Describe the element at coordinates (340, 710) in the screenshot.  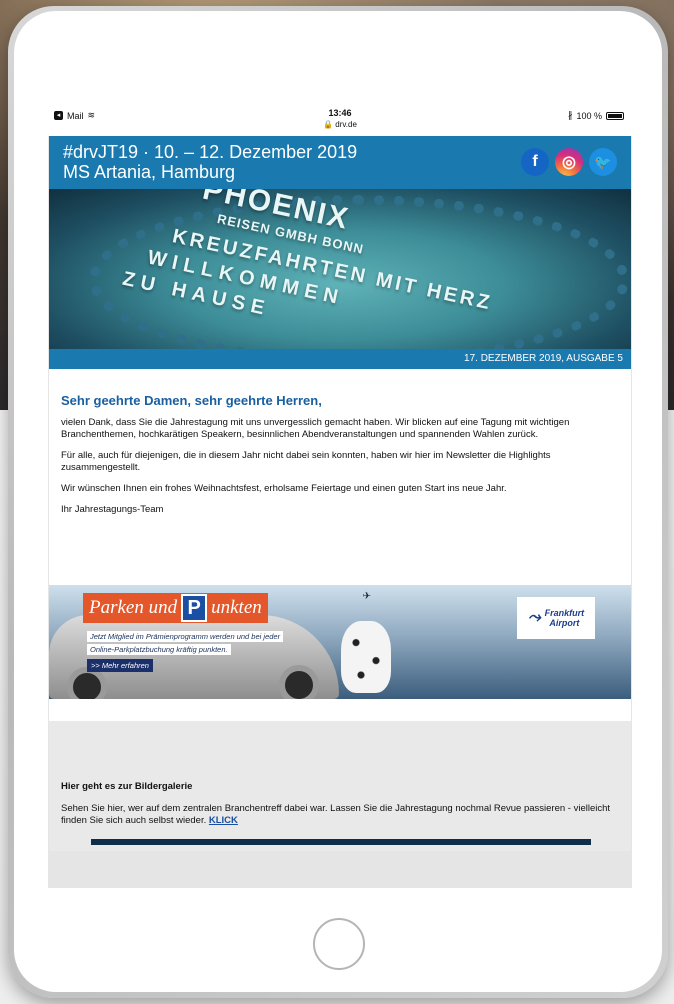
I see `spacer` at that location.